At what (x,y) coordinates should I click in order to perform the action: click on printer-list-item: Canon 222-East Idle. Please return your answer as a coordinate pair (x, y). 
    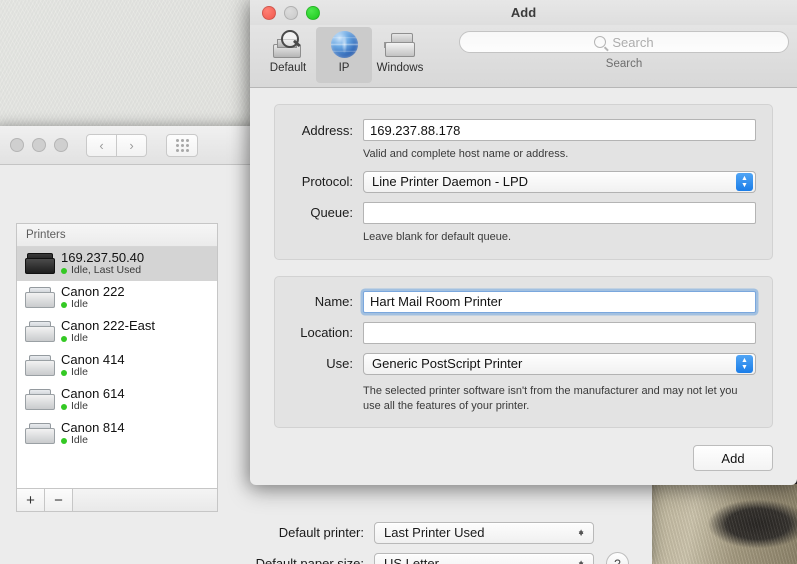
    Looking at the image, I should click on (117, 332).